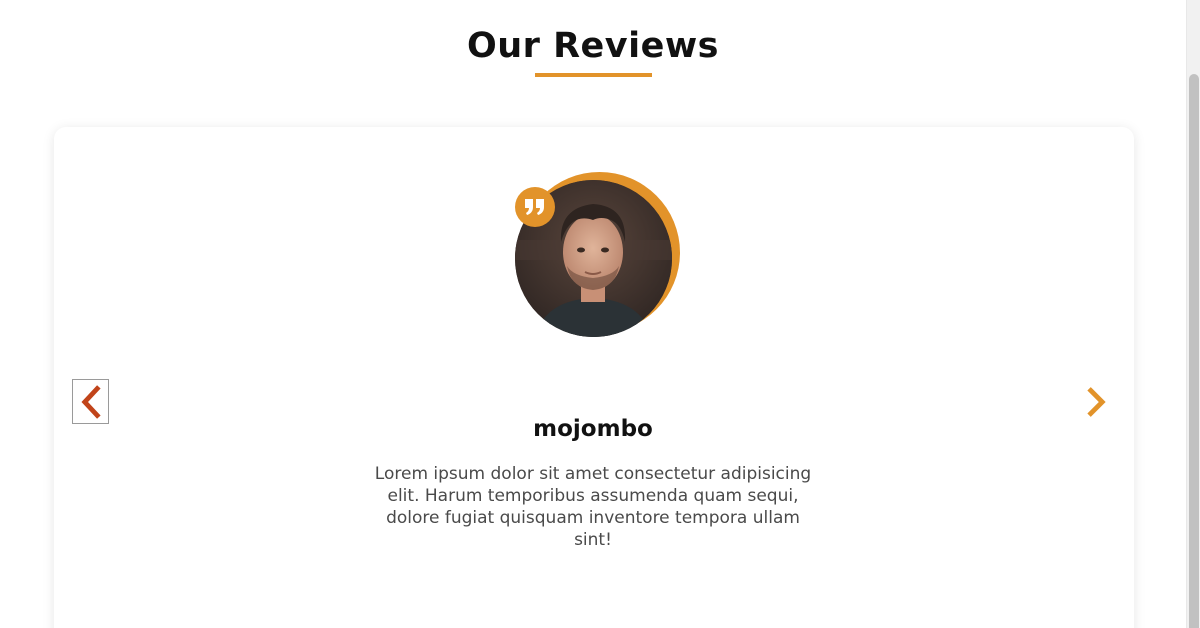 Image resolution: width=1200 pixels, height=628 pixels. Describe the element at coordinates (593, 429) in the screenshot. I see `reviewer-name: mojombo` at that location.